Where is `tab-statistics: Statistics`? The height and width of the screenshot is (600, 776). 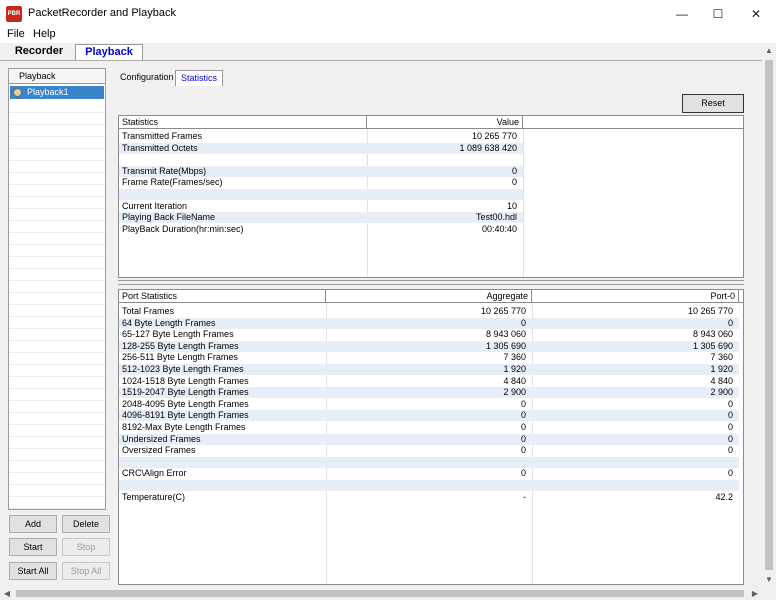 tab-statistics: Statistics is located at coordinates (199, 78).